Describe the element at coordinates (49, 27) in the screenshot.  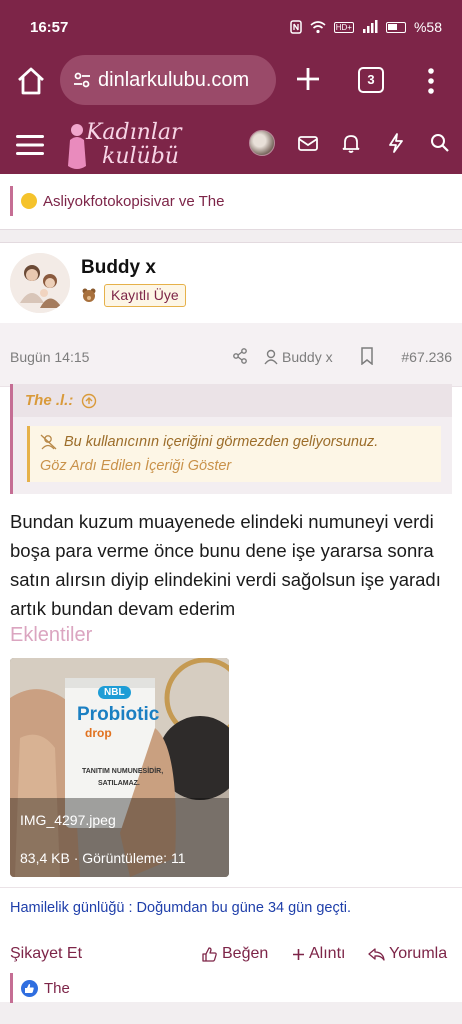
I see `status-time: 16:57` at that location.